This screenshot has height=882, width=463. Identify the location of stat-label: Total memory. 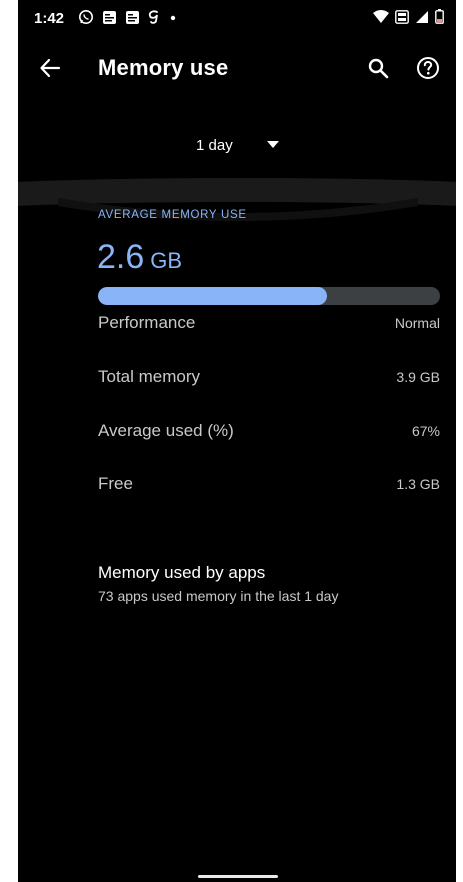
(149, 376).